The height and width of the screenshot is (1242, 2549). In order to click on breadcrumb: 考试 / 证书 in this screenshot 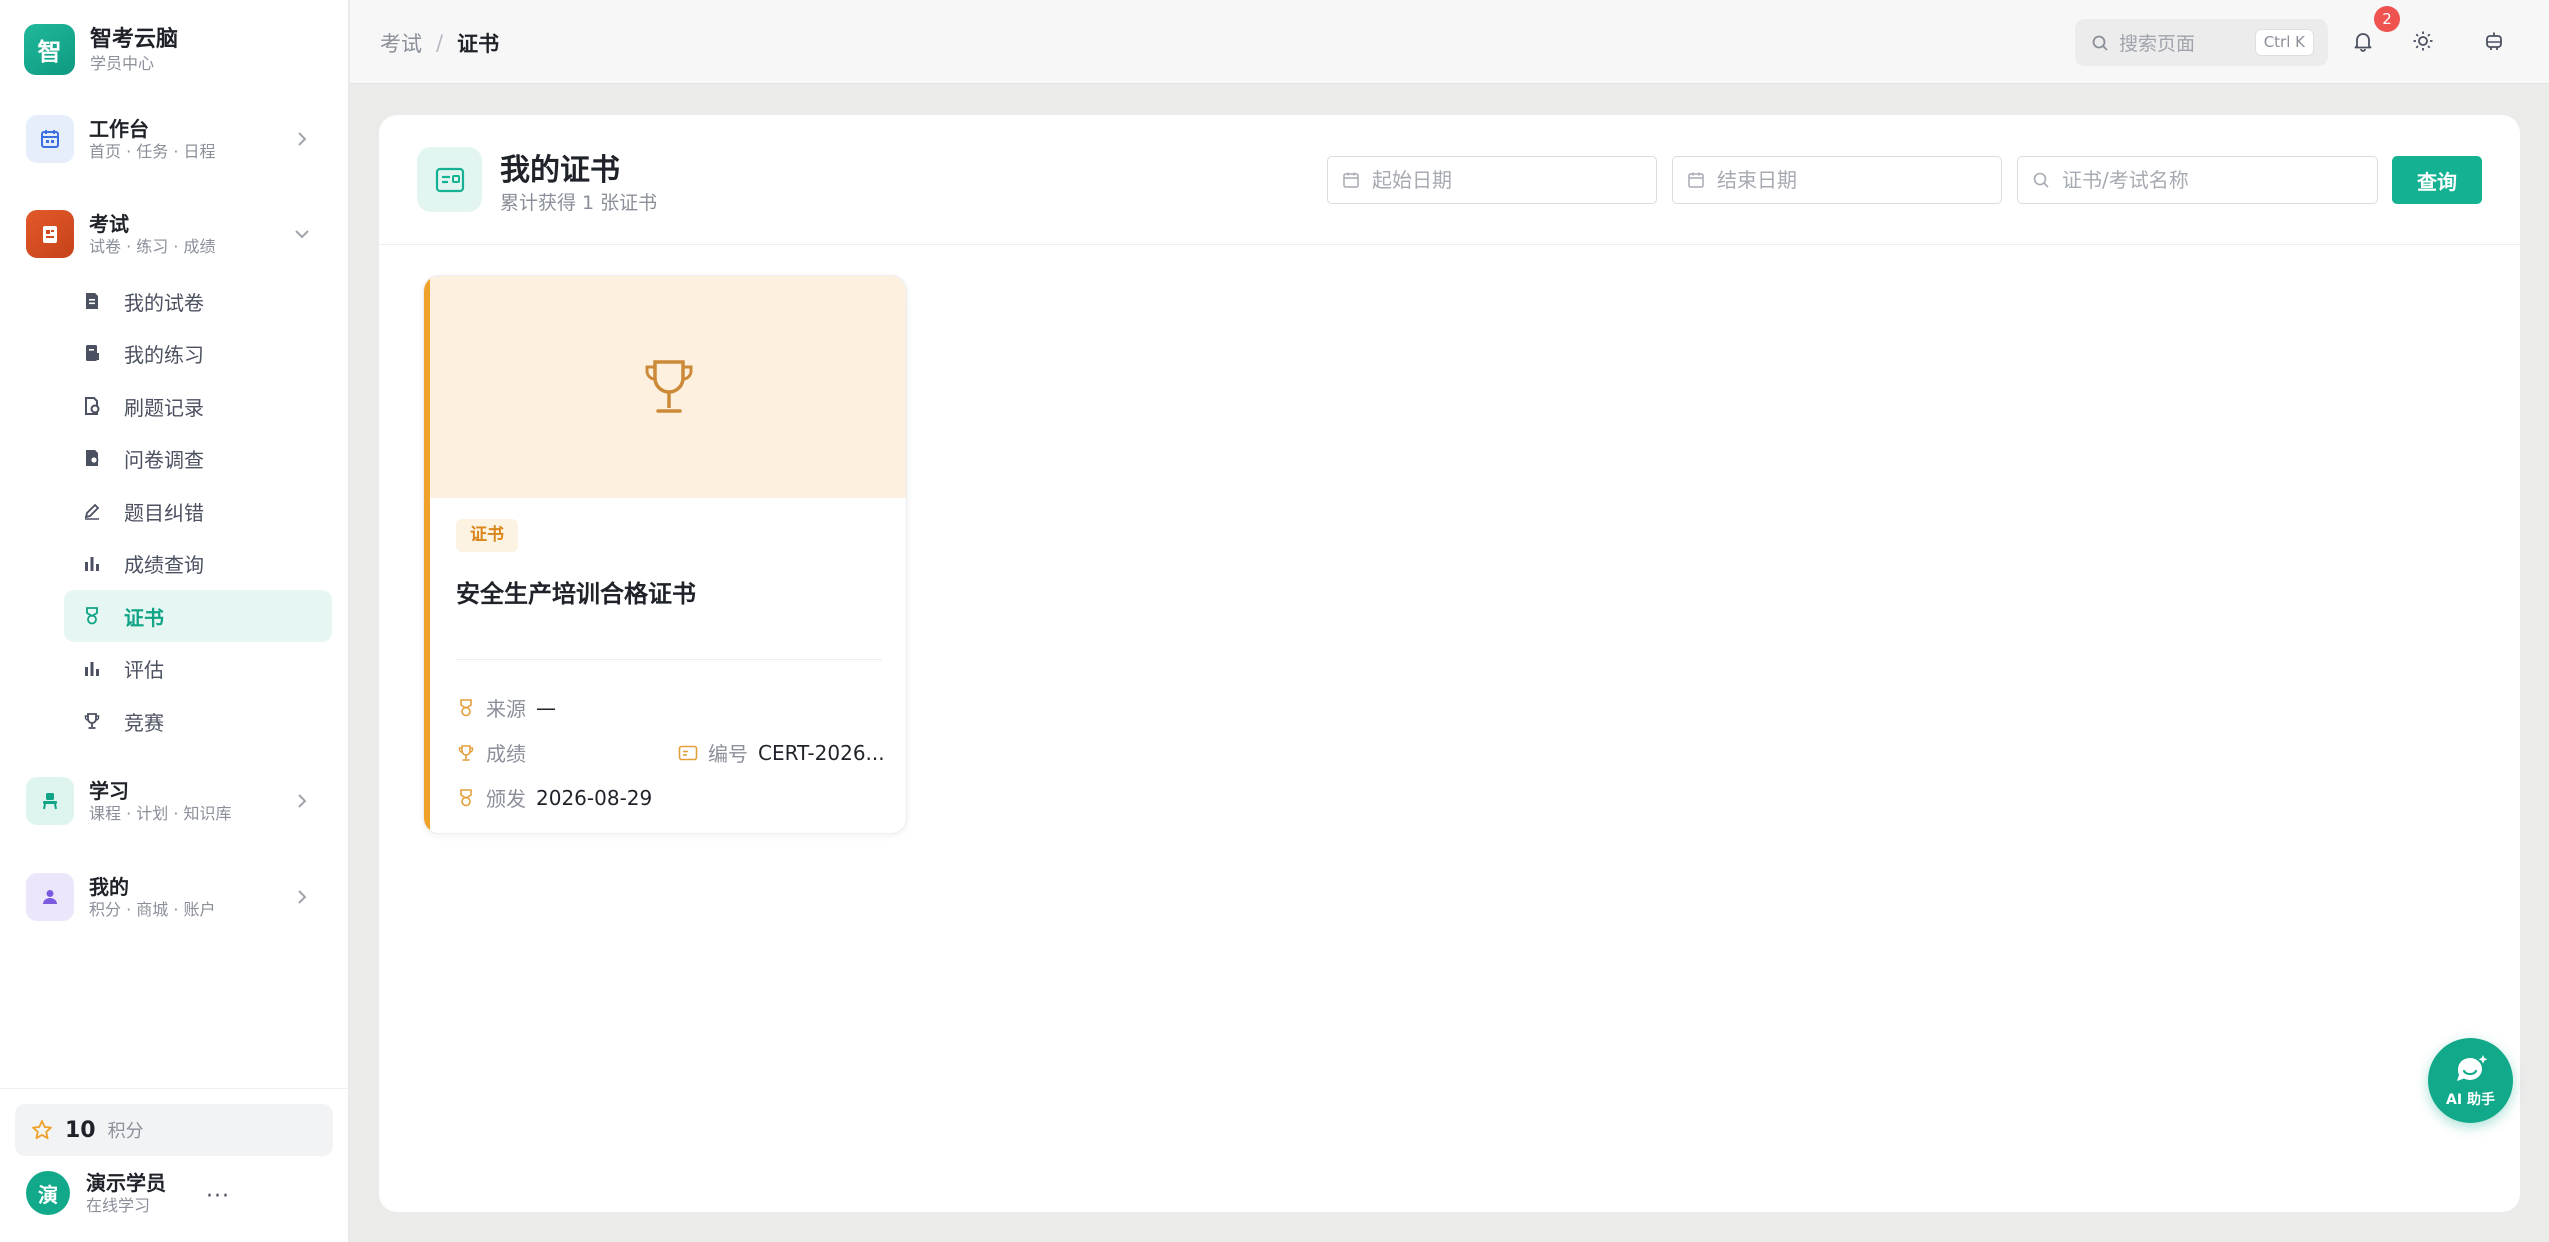, I will do `click(439, 43)`.